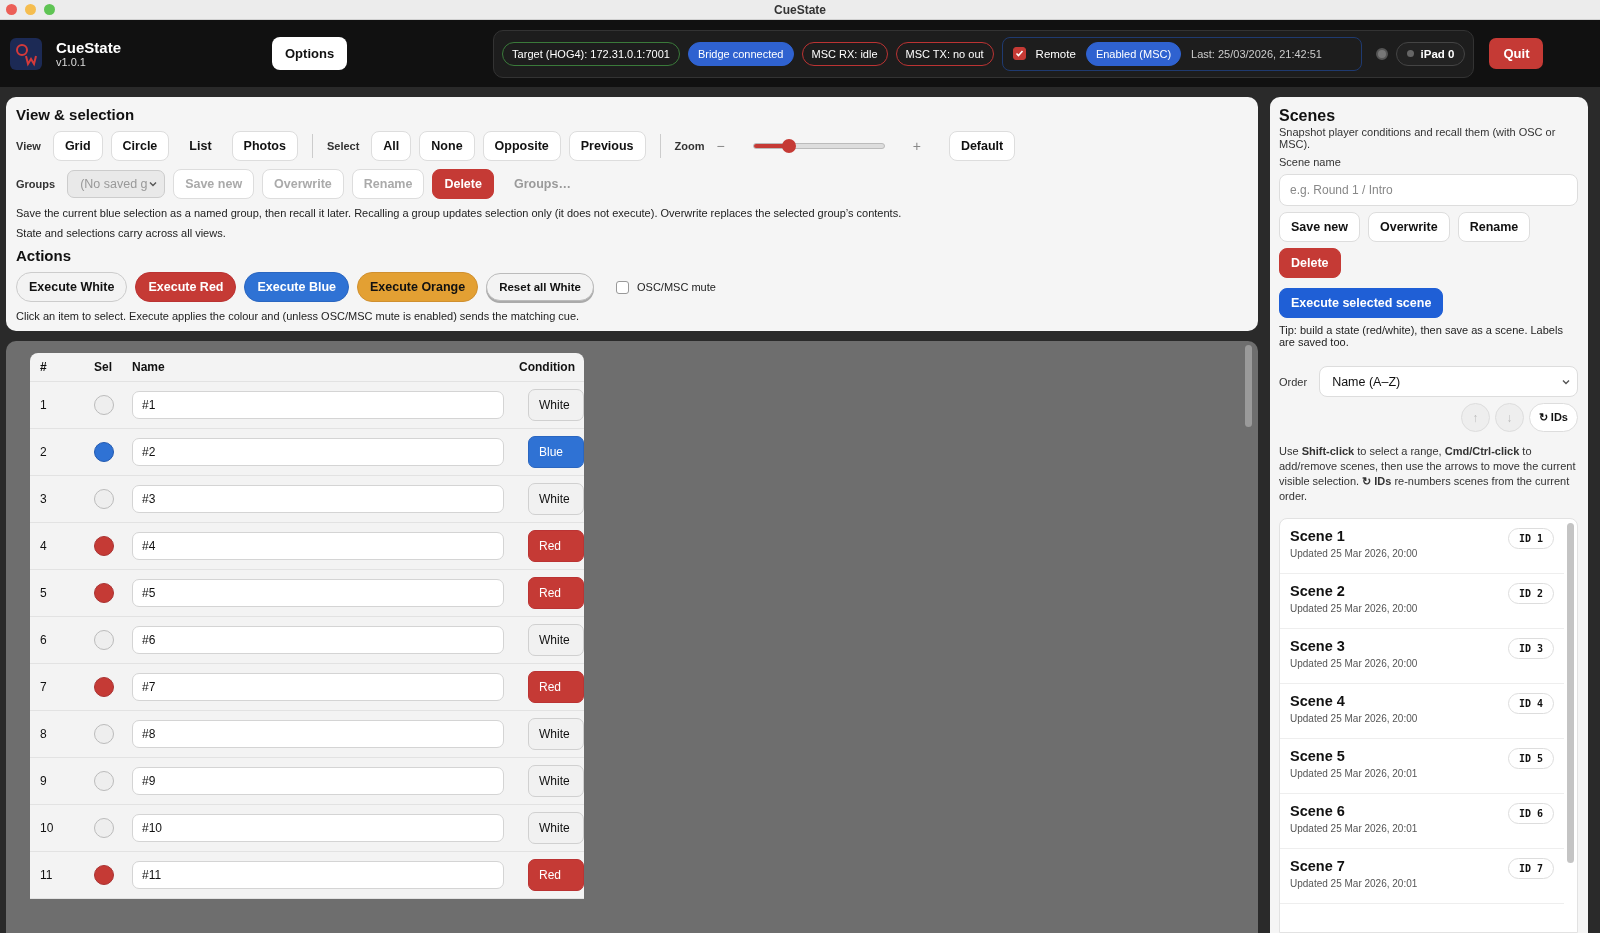 This screenshot has width=1600, height=933. What do you see at coordinates (49, 9) in the screenshot?
I see `maximize-window-icon` at bounding box center [49, 9].